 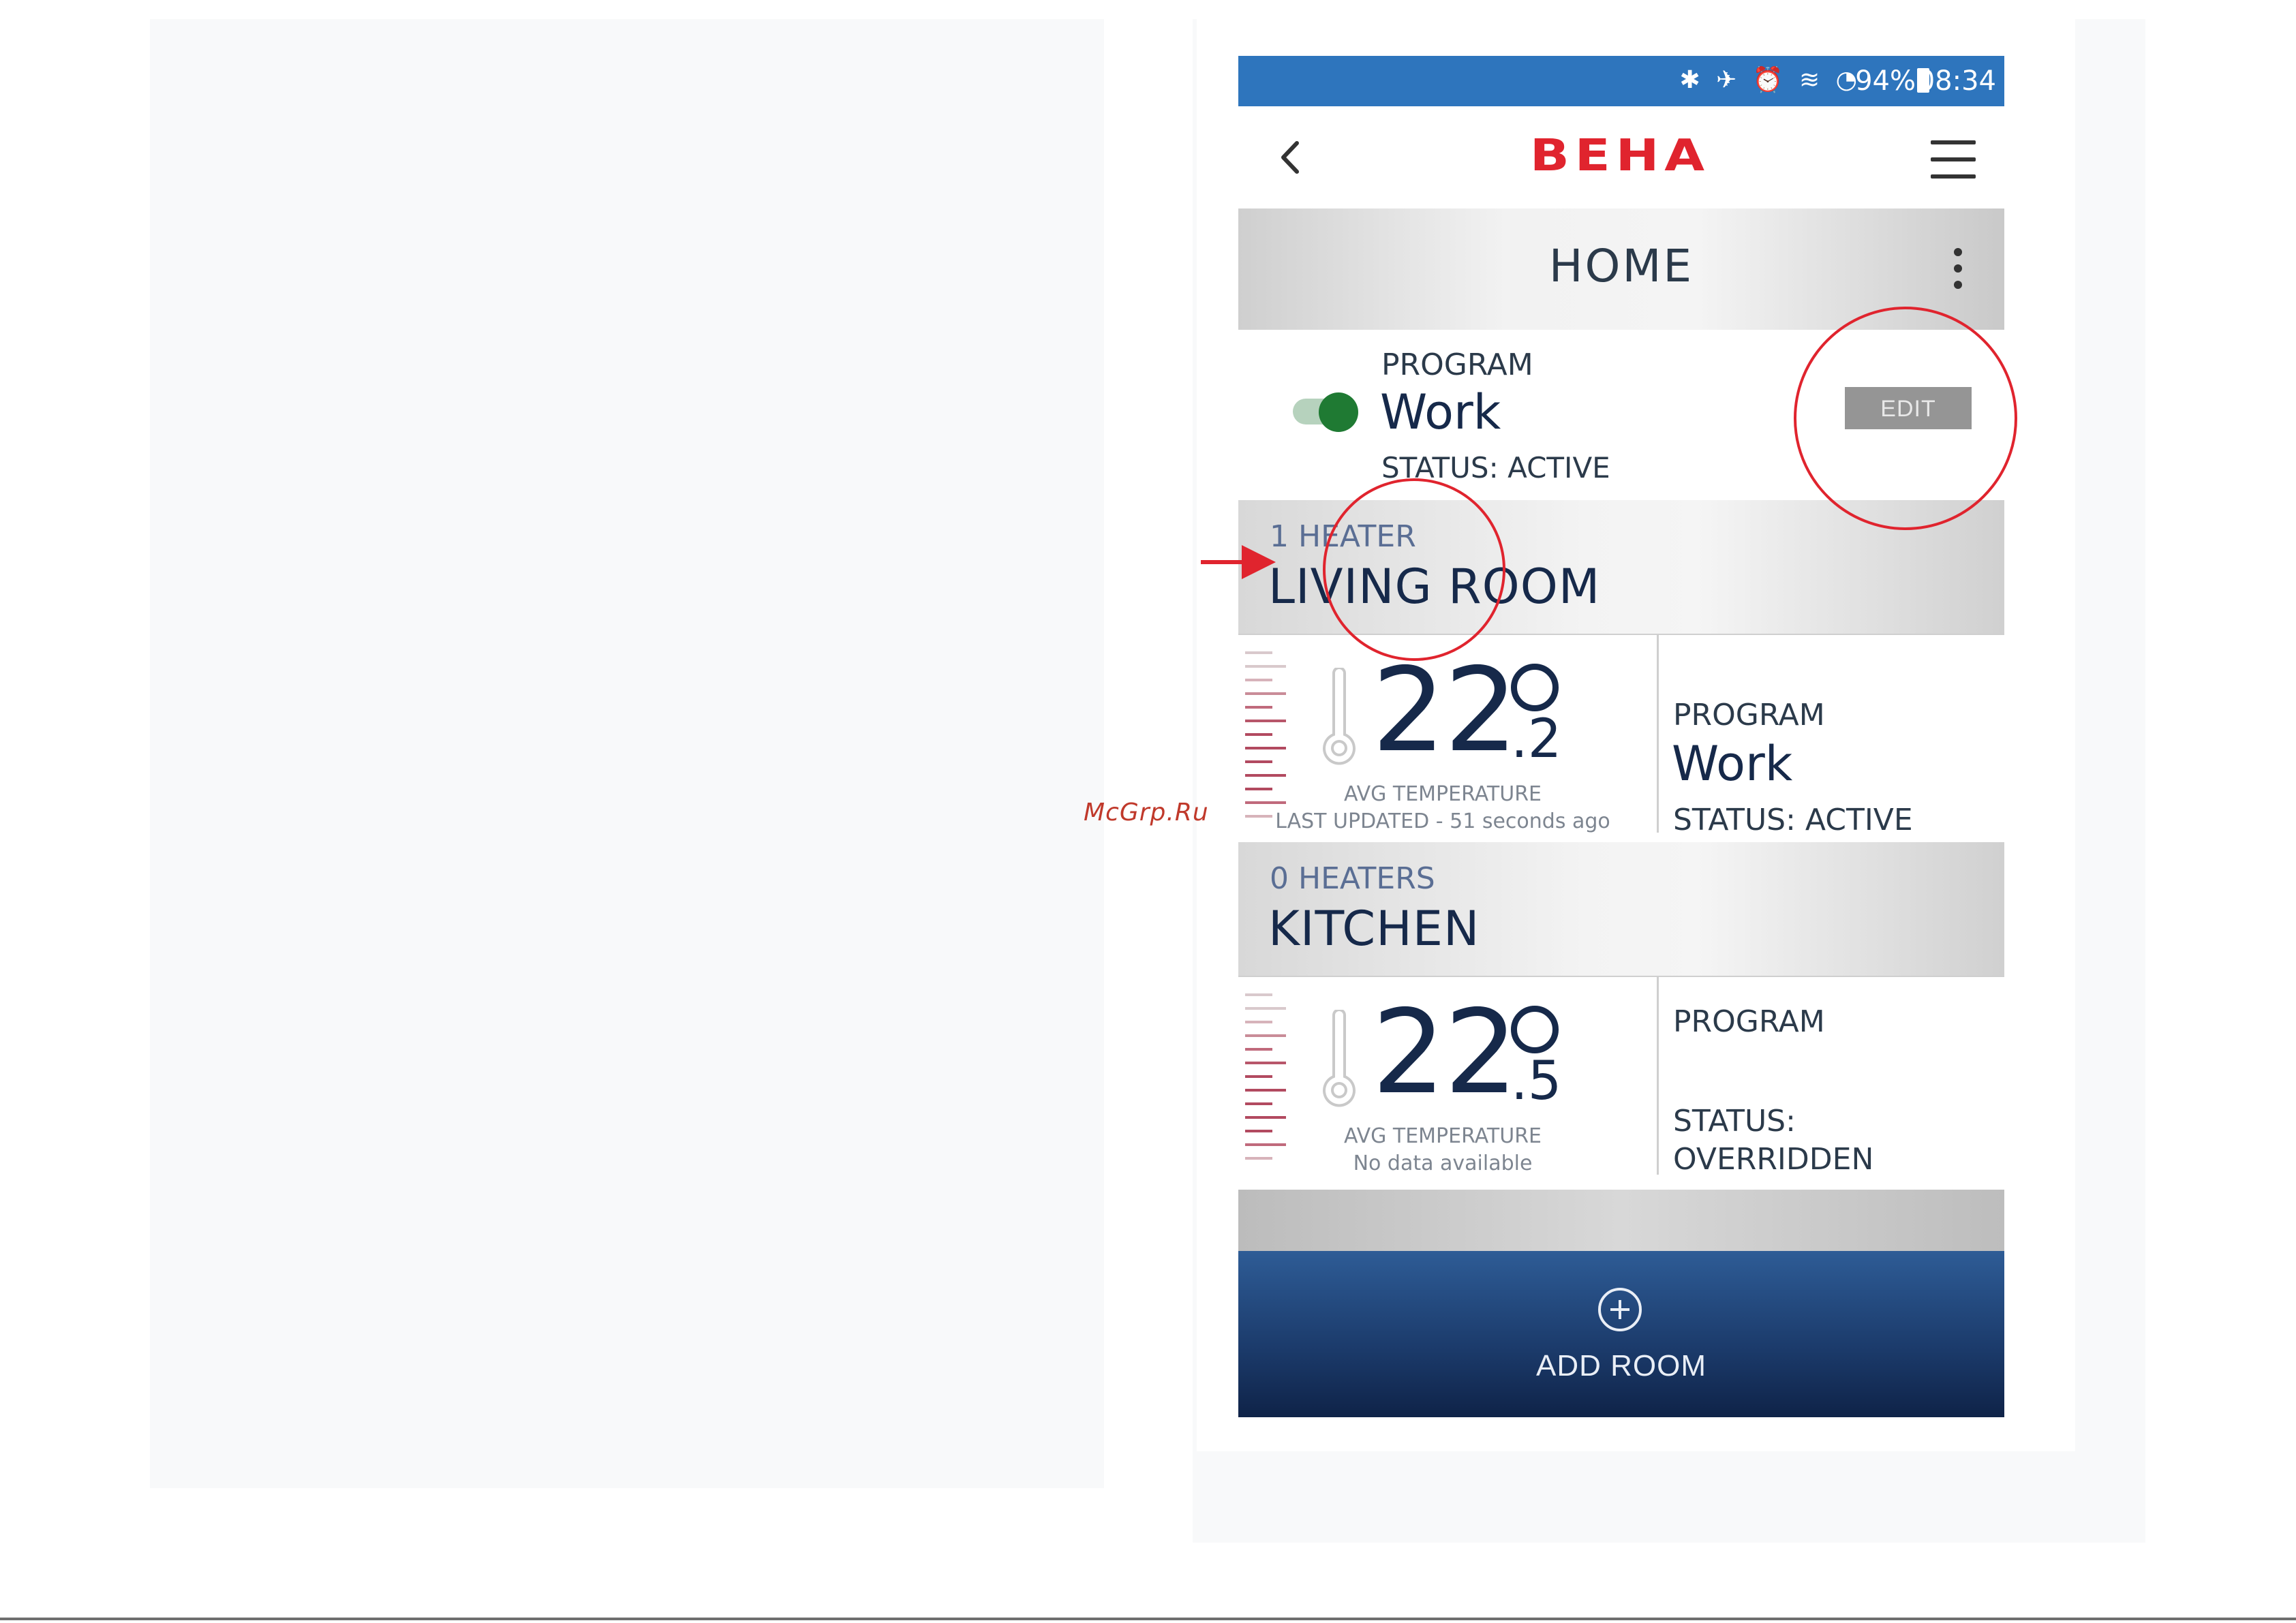 I want to click on page-title: HOME, so click(x=1621, y=266).